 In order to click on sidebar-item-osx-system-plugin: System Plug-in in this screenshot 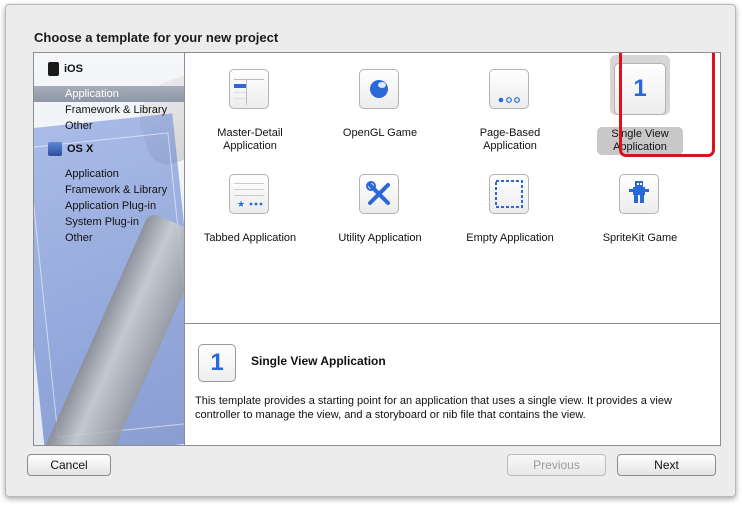, I will do `click(109, 222)`.